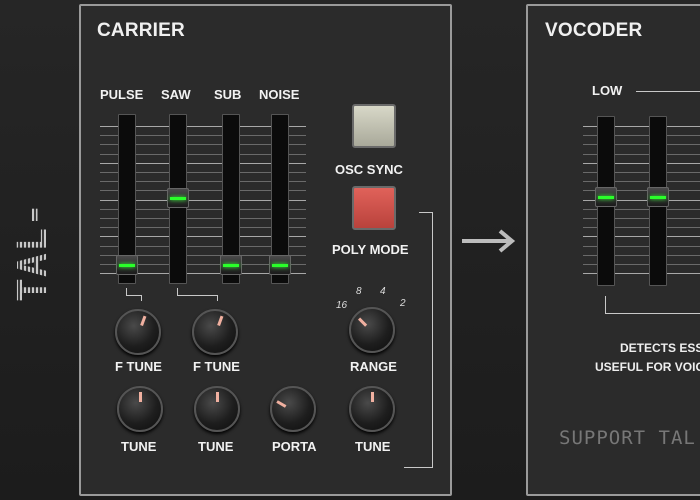  What do you see at coordinates (594, 30) in the screenshot?
I see `vocoder-title: VOCODER` at bounding box center [594, 30].